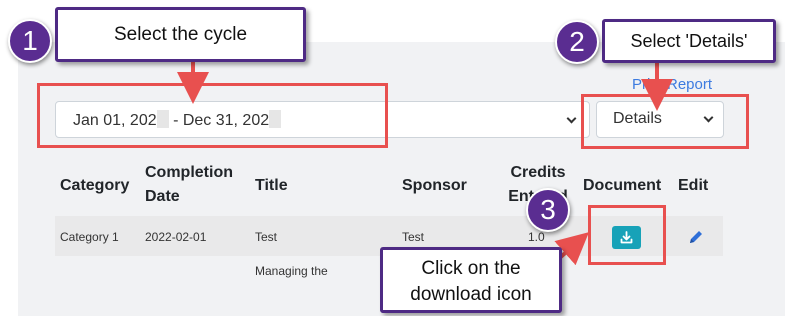  I want to click on step-badge-3: 3, so click(548, 210).